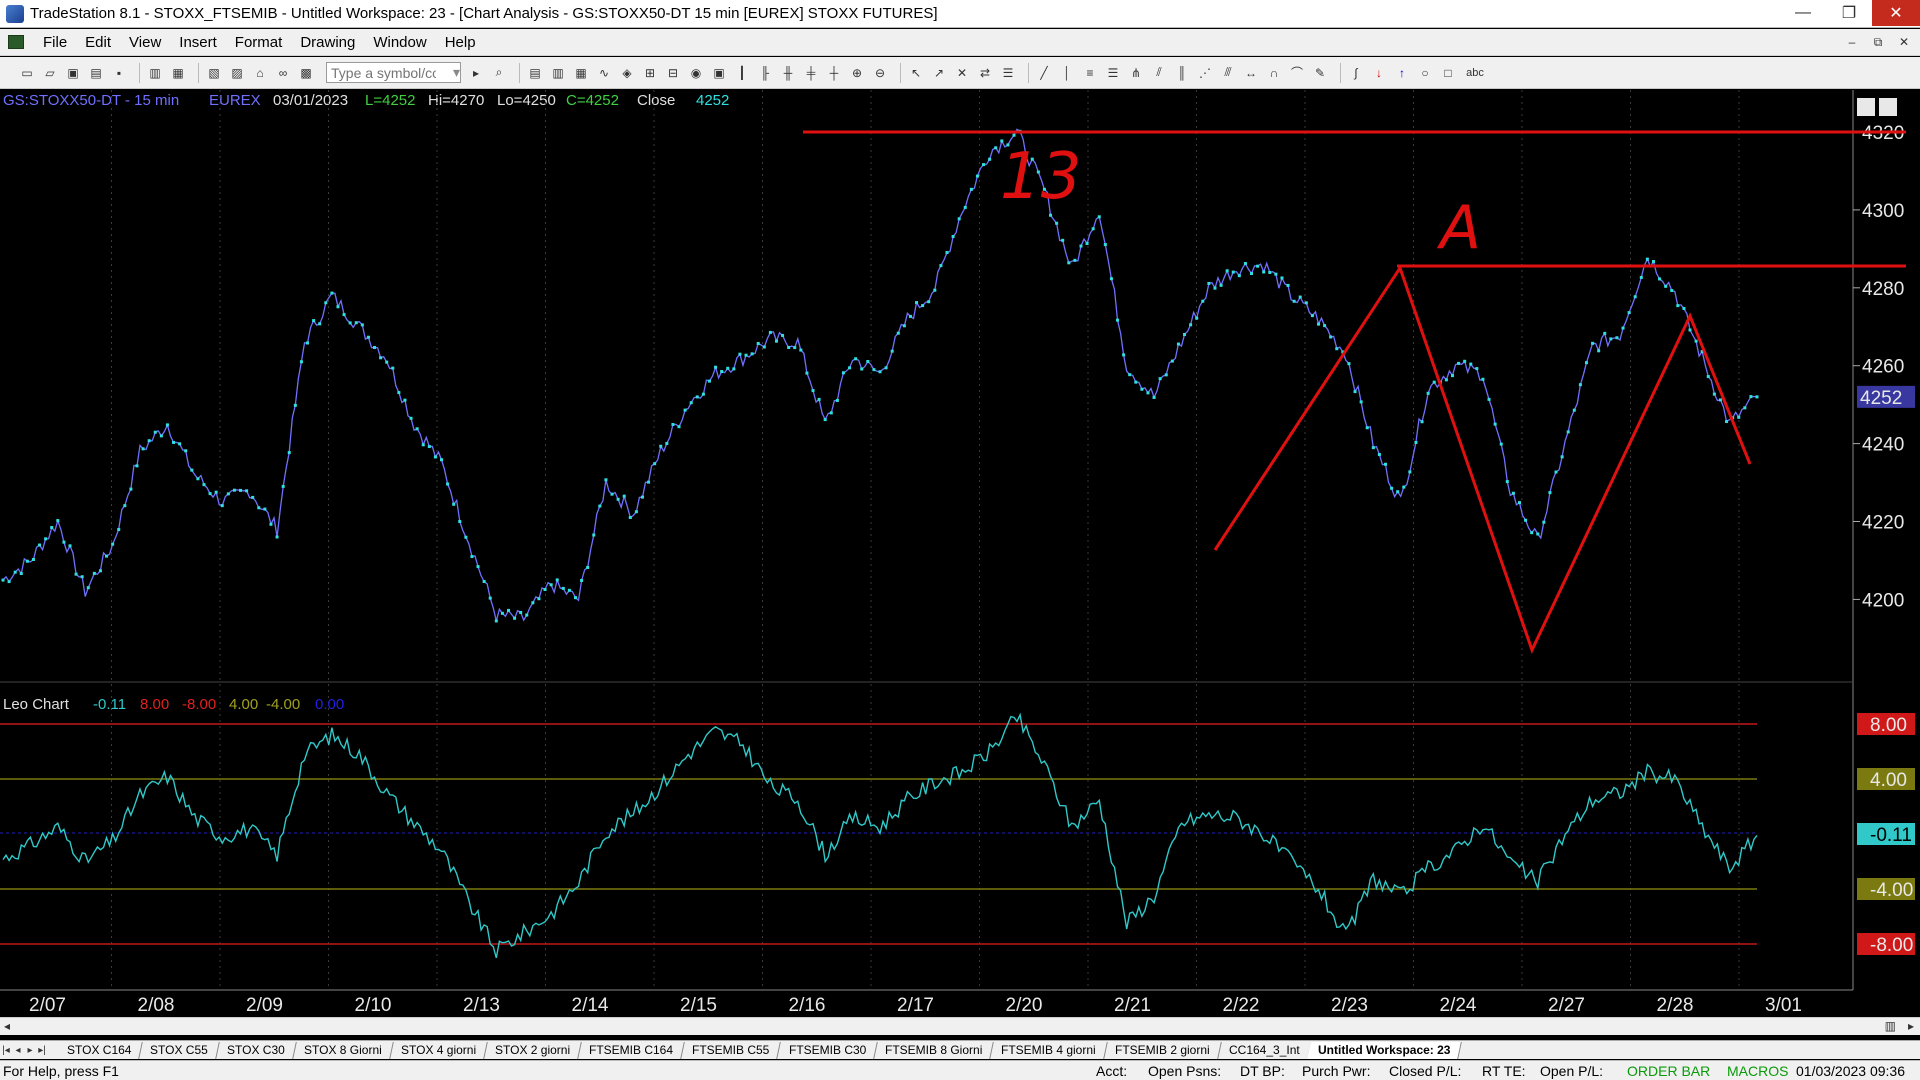  I want to click on maximize-button: ❐, so click(1849, 13).